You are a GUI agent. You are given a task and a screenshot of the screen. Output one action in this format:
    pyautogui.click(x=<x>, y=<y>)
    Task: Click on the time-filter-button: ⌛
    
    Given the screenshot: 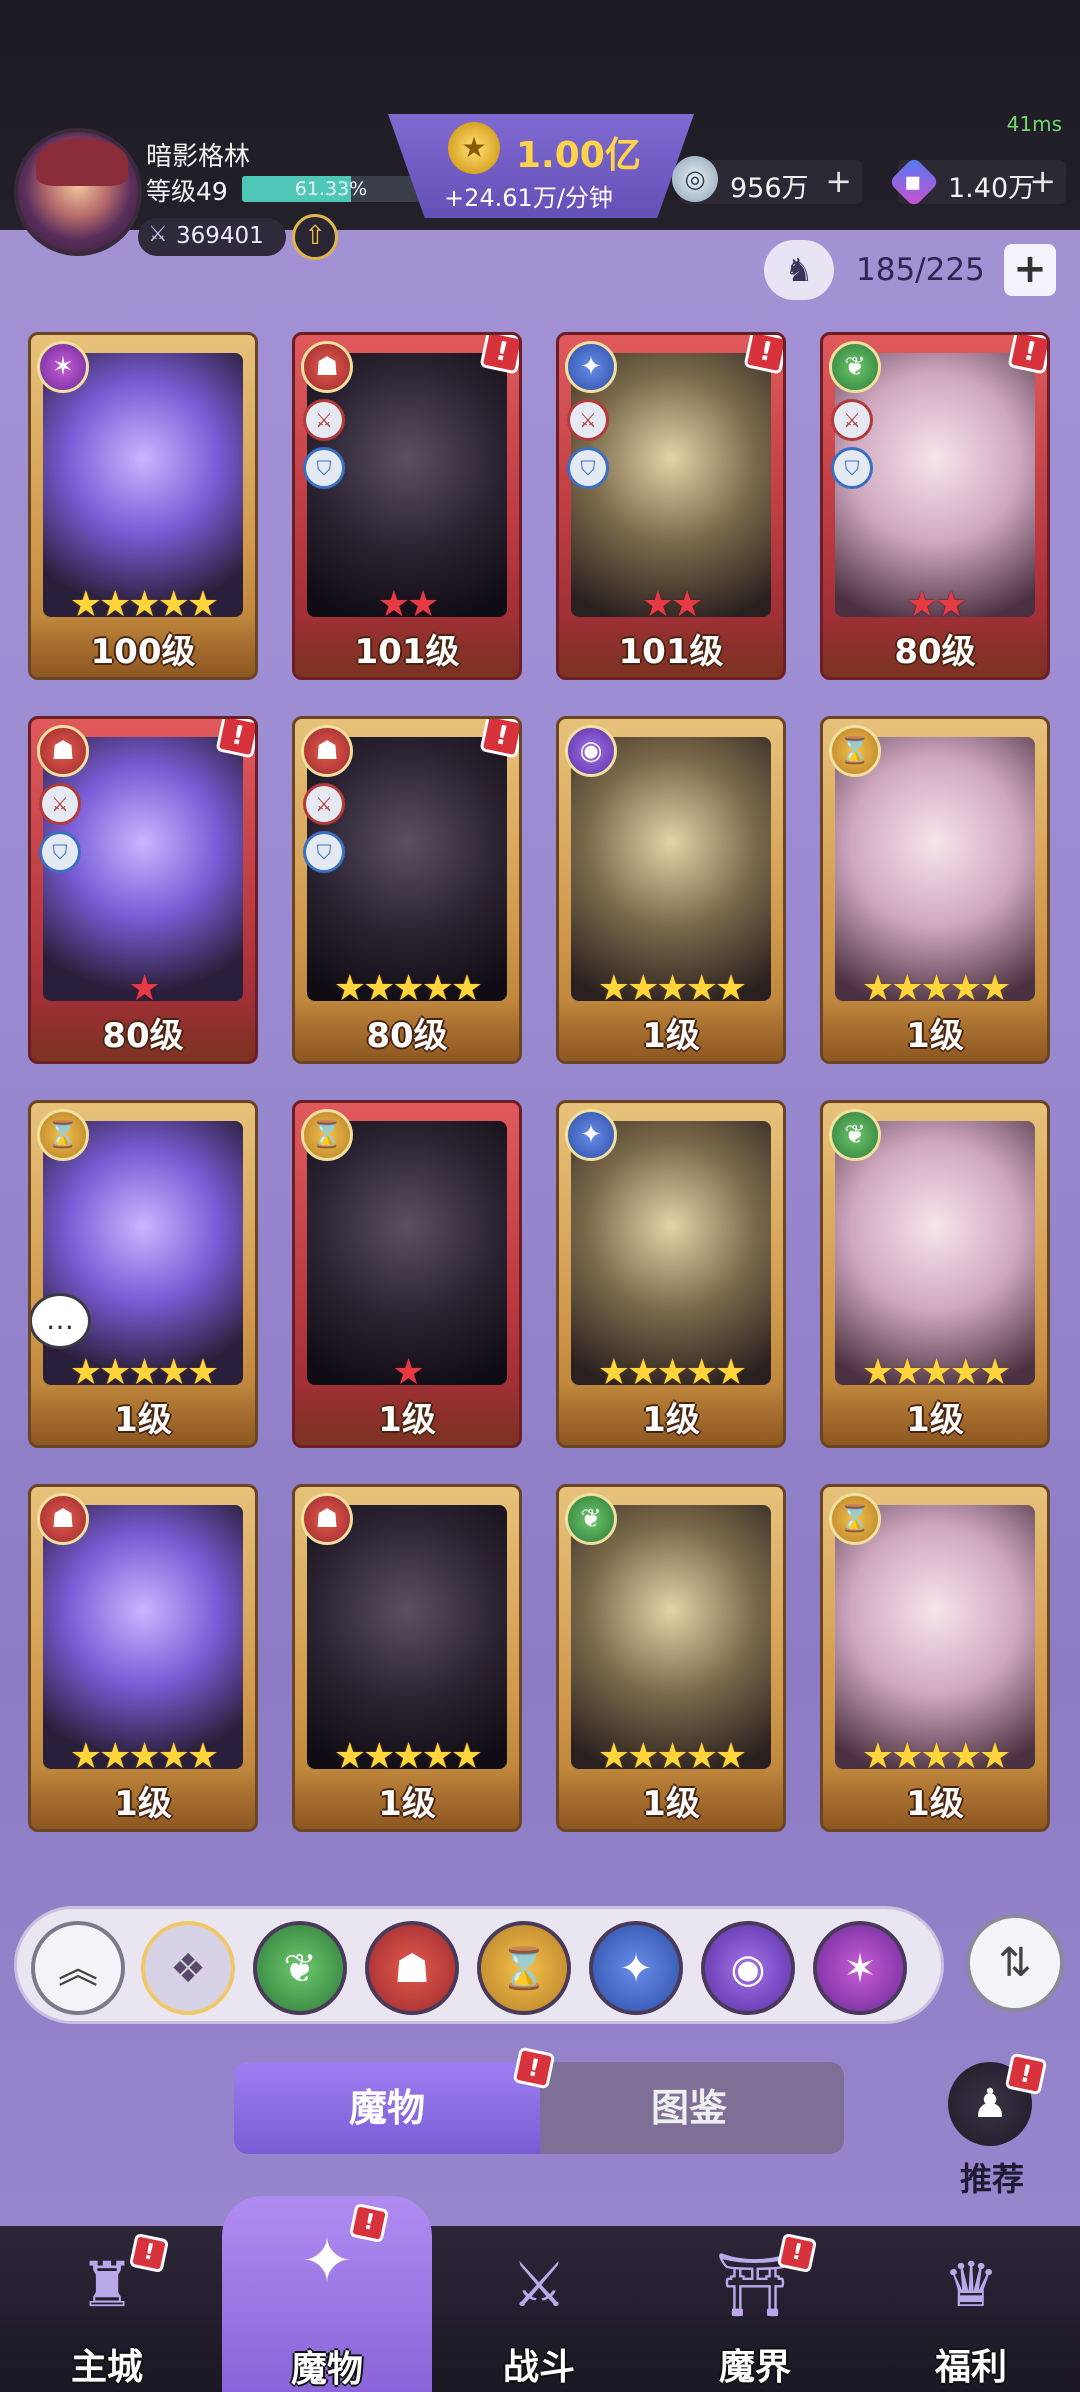 What is the action you would take?
    pyautogui.click(x=524, y=1968)
    